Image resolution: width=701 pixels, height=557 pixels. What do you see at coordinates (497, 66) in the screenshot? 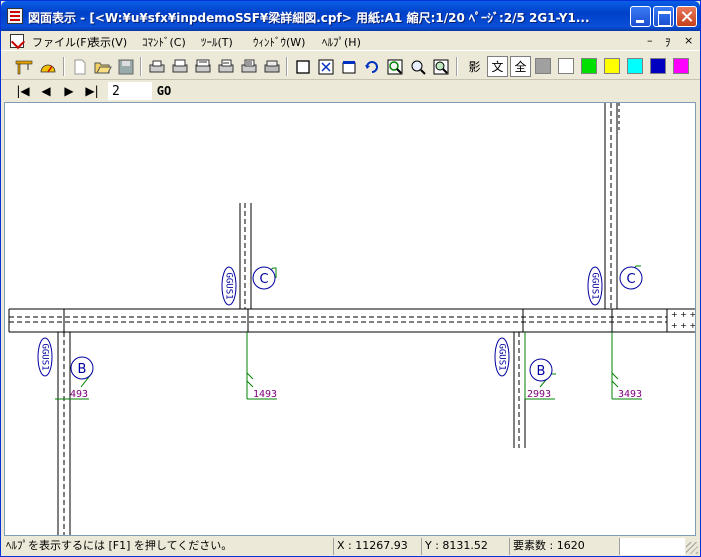
I see `text-toggle-button: 文` at bounding box center [497, 66].